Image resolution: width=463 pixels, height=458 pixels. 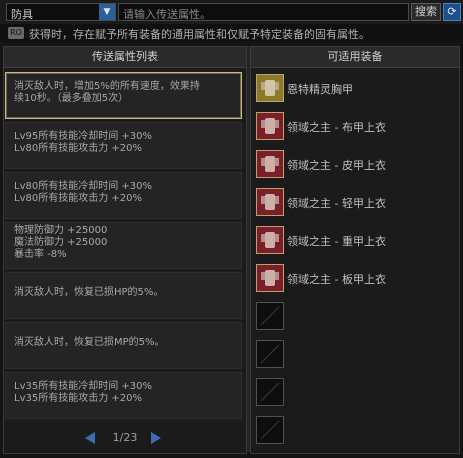 I want to click on search-input: 请输入传送属性。, so click(x=263, y=12).